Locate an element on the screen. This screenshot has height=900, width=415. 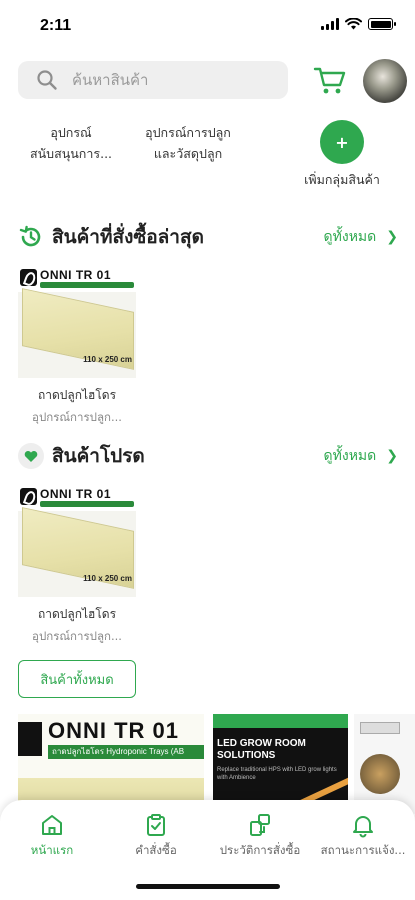
history-icon is located at coordinates (30, 236).